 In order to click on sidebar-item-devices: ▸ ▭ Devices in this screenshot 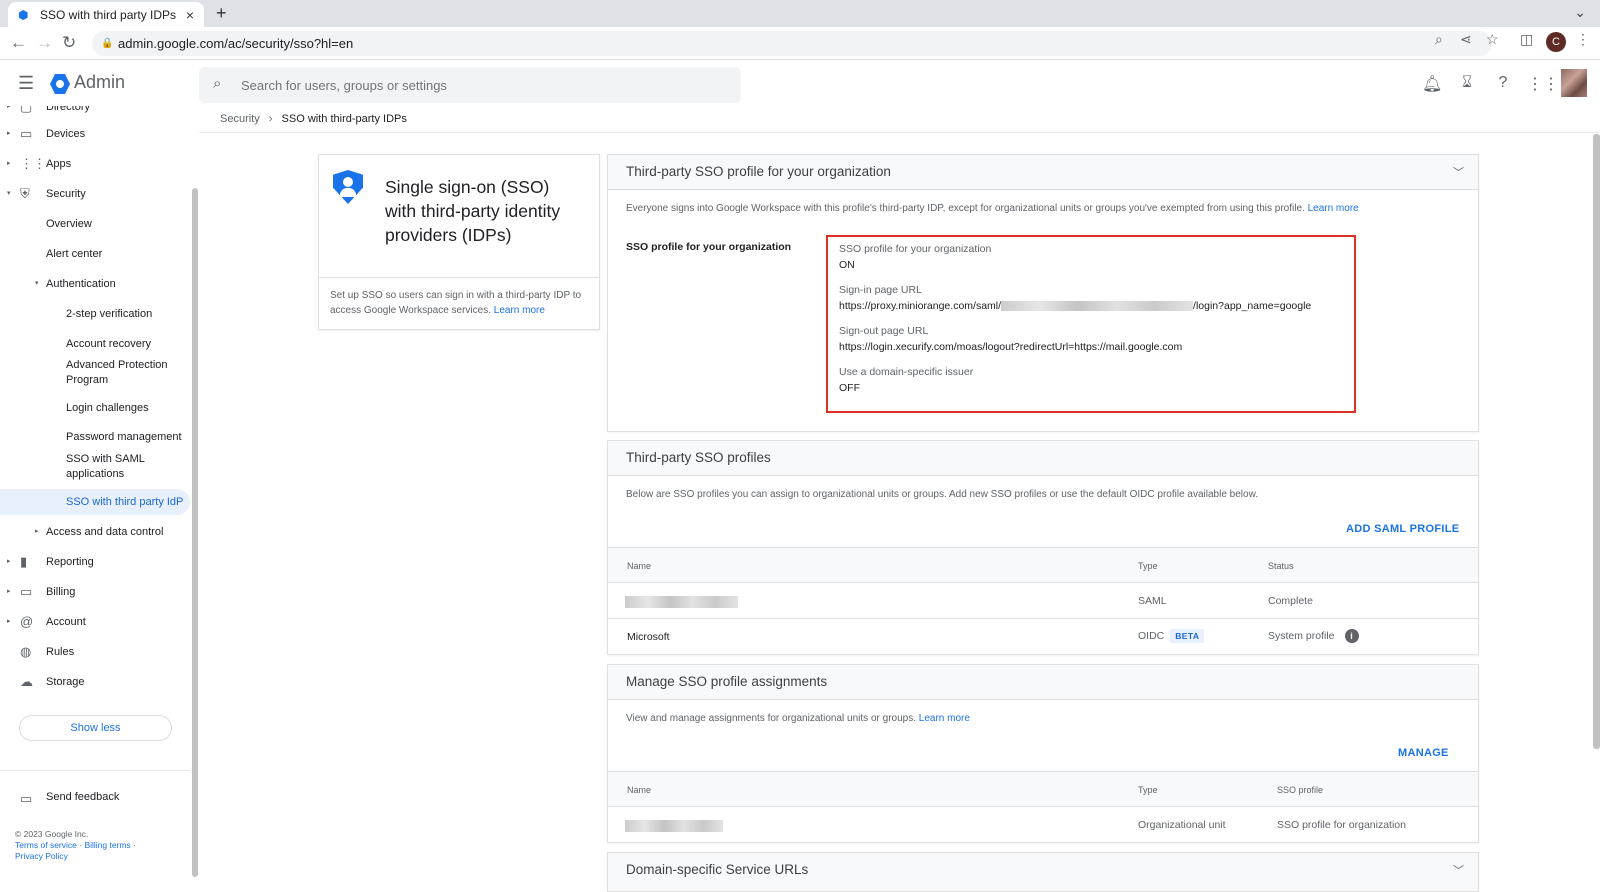, I will do `click(95, 134)`.